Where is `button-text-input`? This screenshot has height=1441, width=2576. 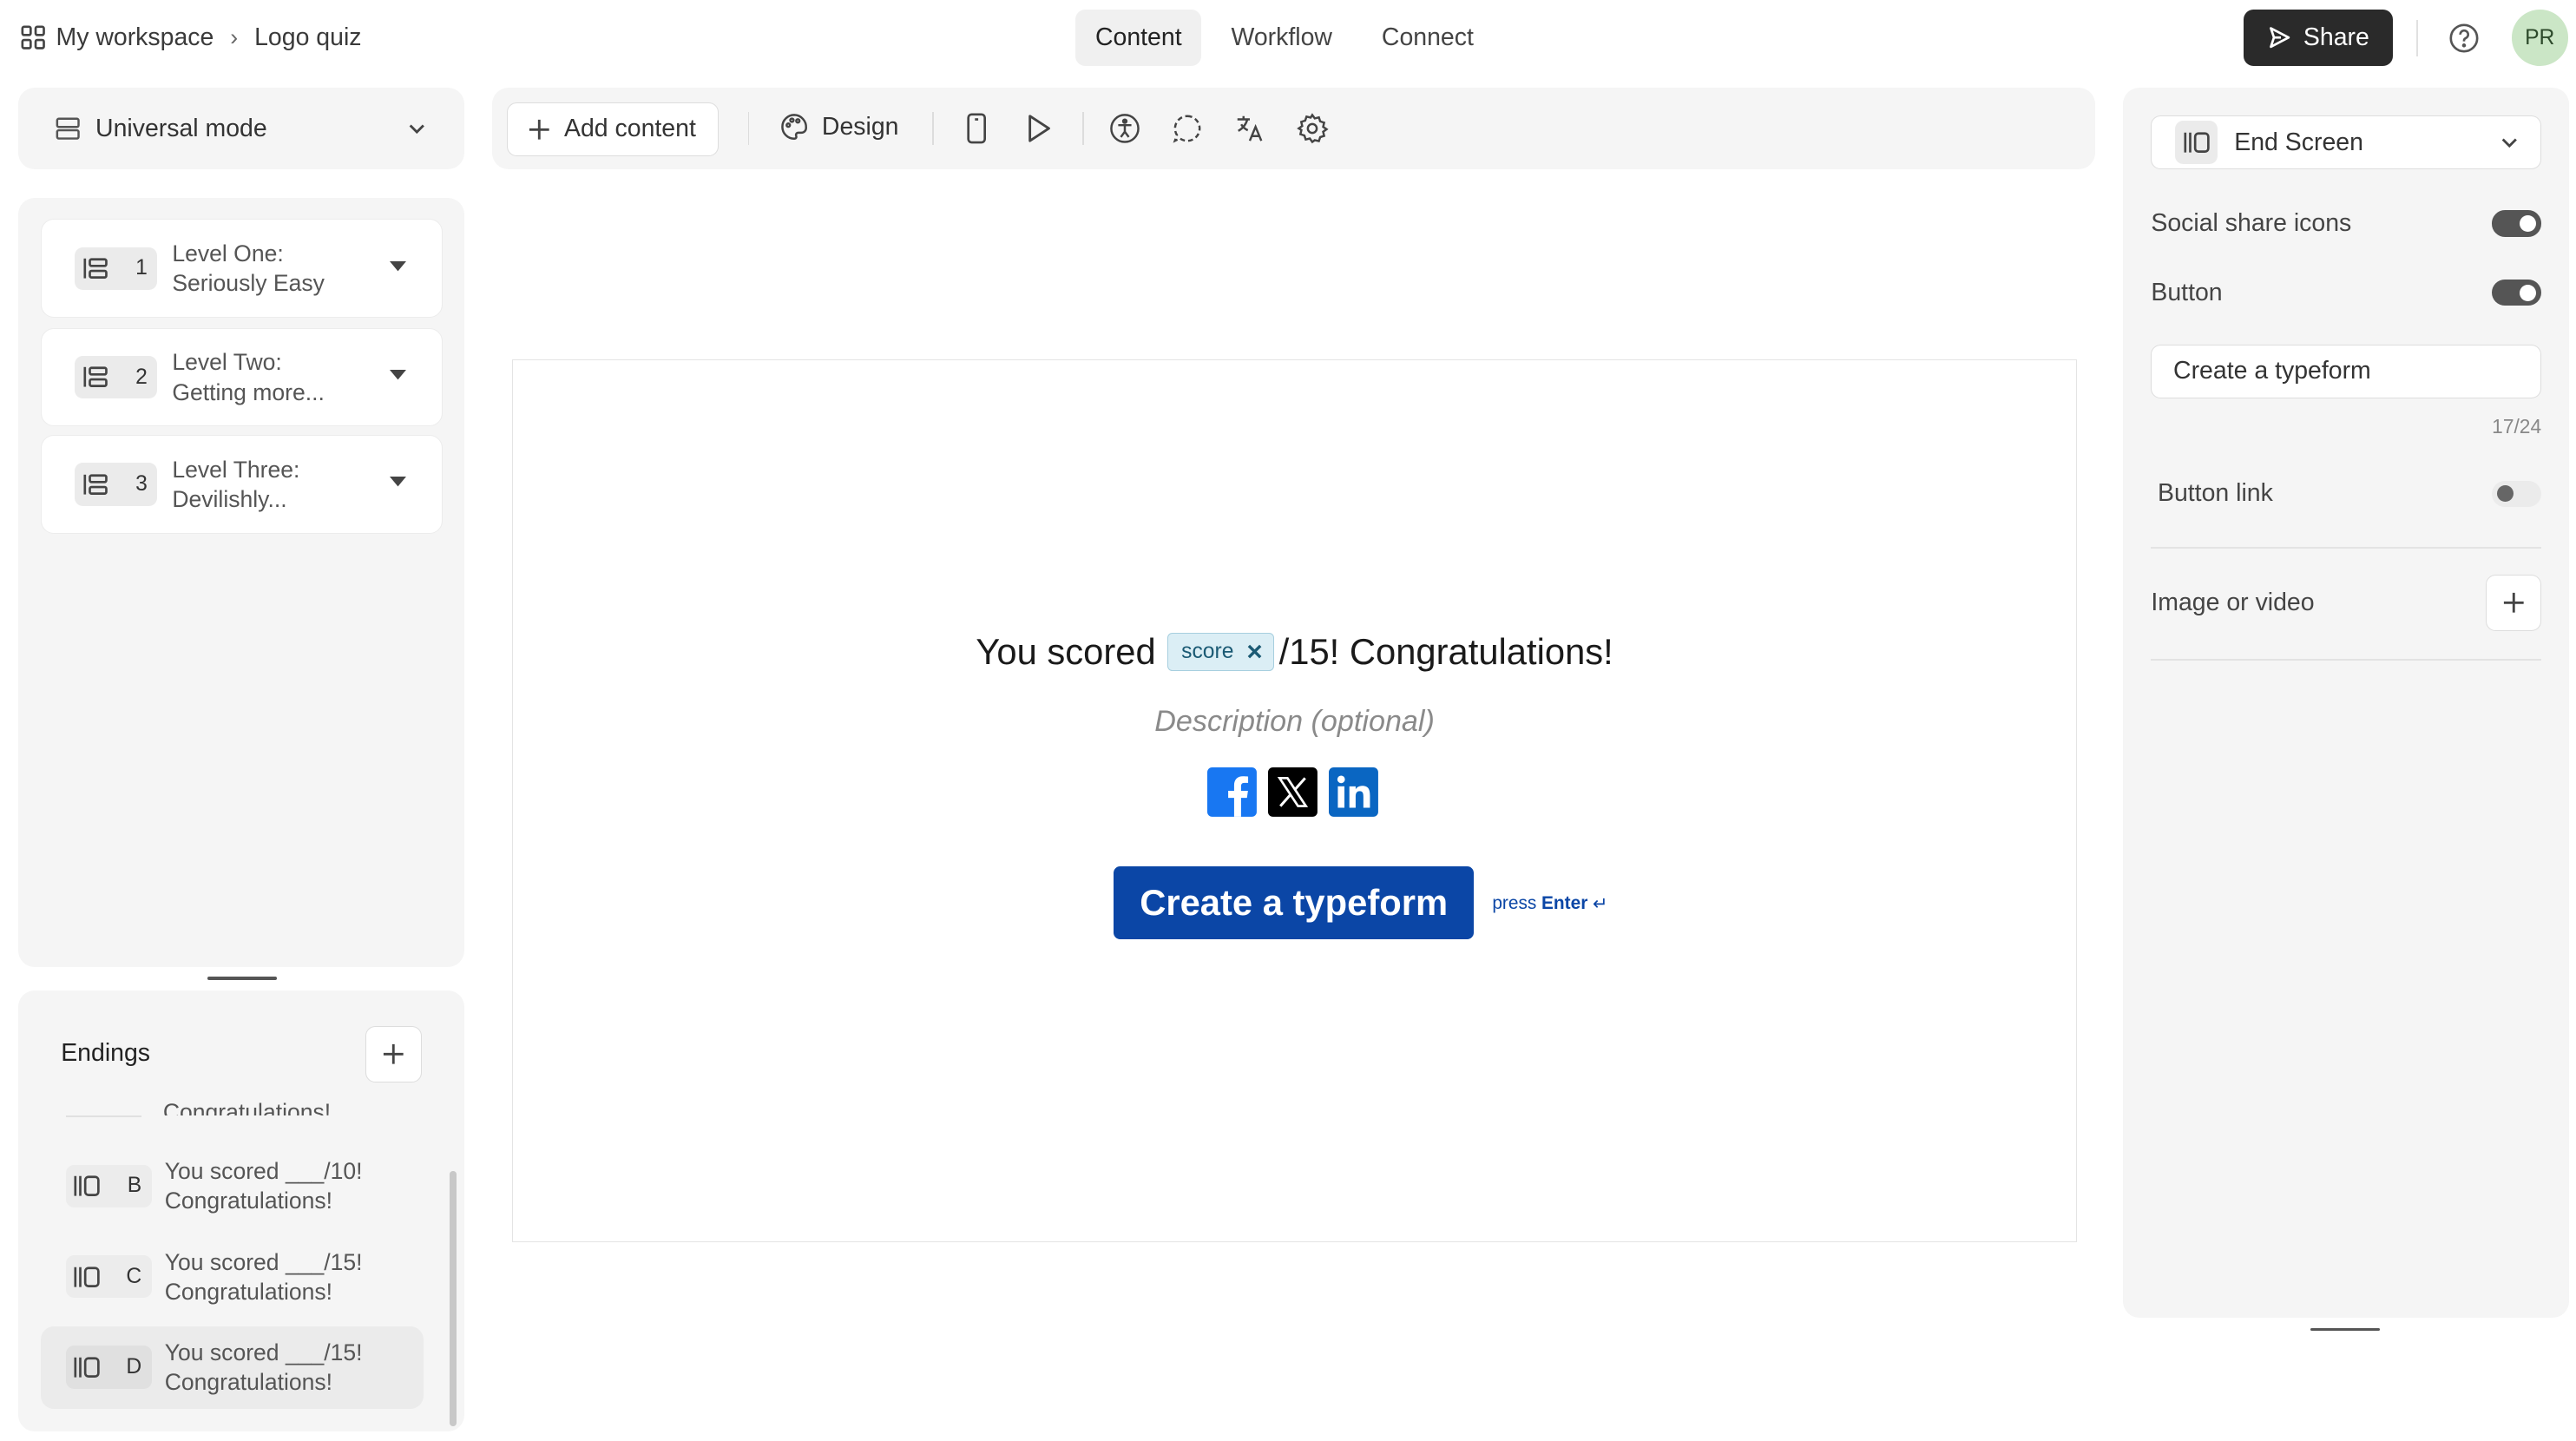
button-text-input is located at coordinates (2347, 371).